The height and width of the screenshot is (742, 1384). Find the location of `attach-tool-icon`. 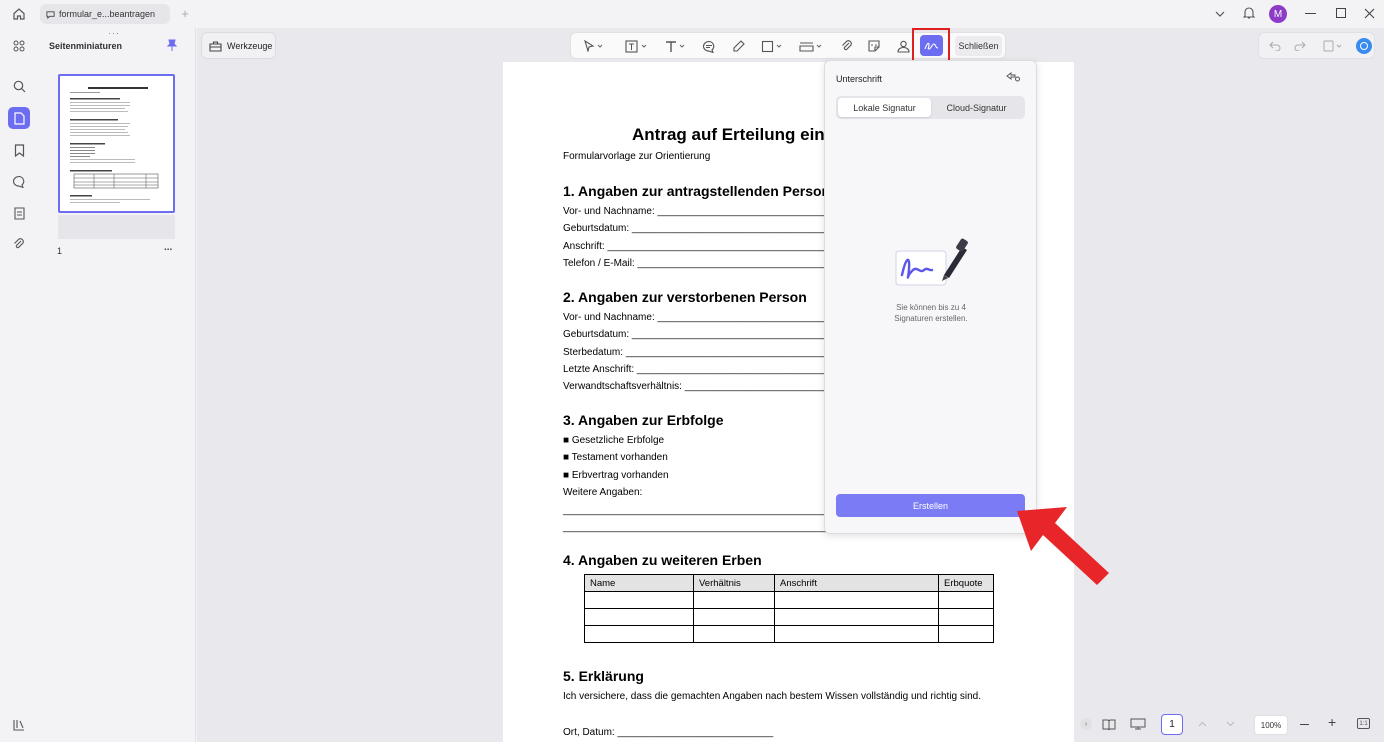

attach-tool-icon is located at coordinates (847, 46).